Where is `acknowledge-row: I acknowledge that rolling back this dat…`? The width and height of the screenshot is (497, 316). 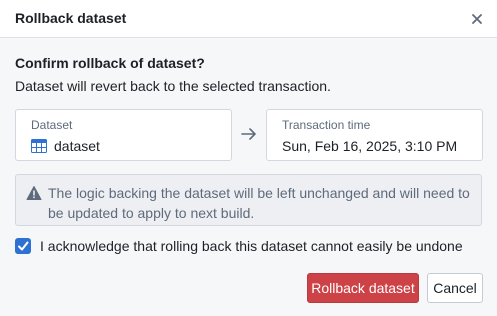
acknowledge-row: I acknowledge that rolling back this dat… is located at coordinates (239, 246).